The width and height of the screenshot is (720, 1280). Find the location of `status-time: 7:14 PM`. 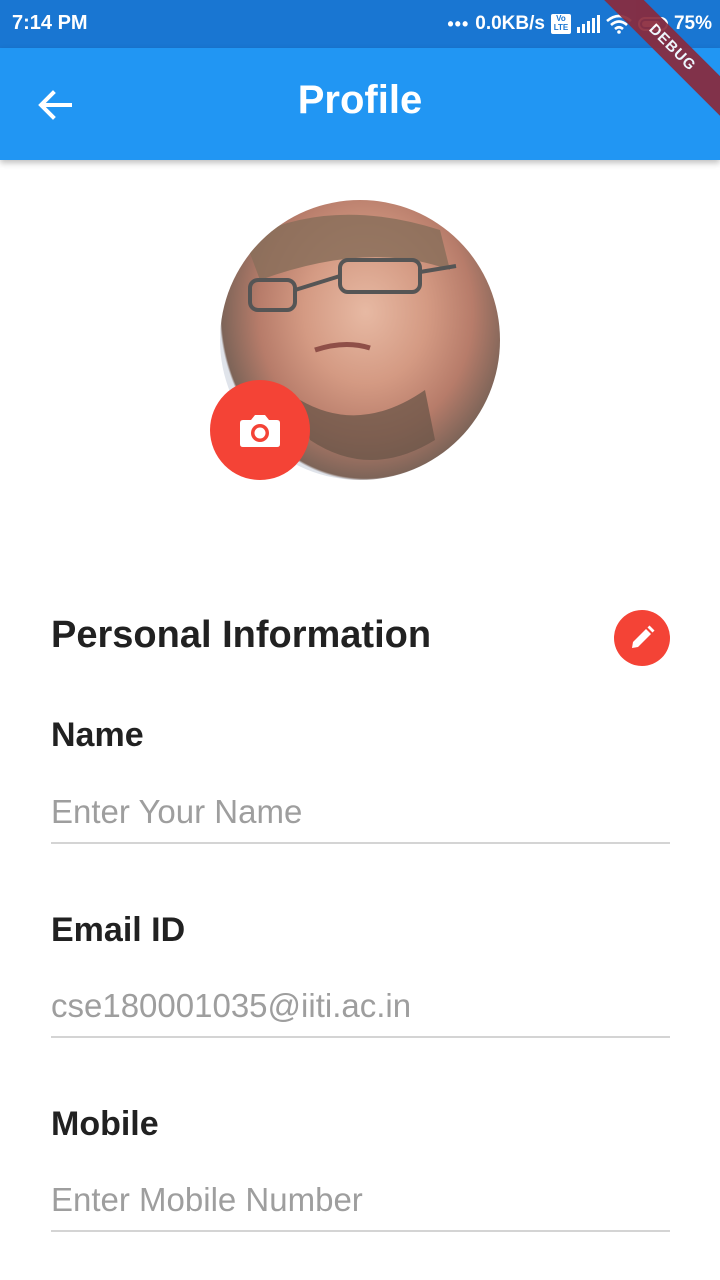

status-time: 7:14 PM is located at coordinates (50, 23).